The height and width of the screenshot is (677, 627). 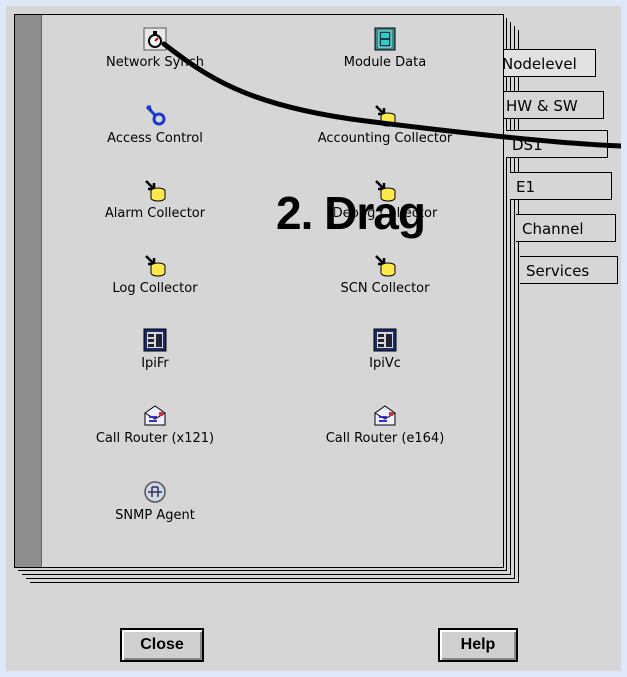 I want to click on tool-access-control: Access Control, so click(x=155, y=124).